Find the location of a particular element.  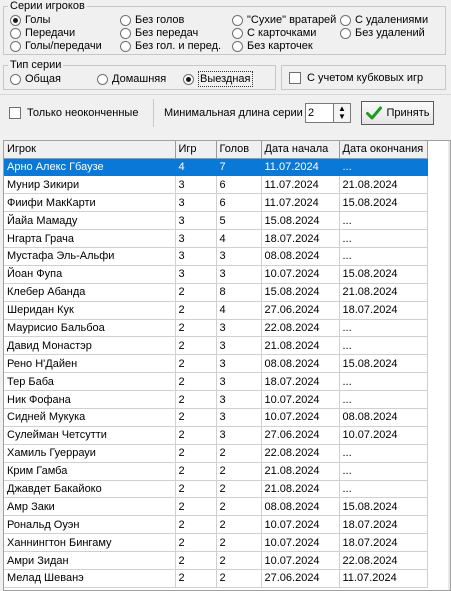

radio-type-home: Домашняя is located at coordinates (131, 79).